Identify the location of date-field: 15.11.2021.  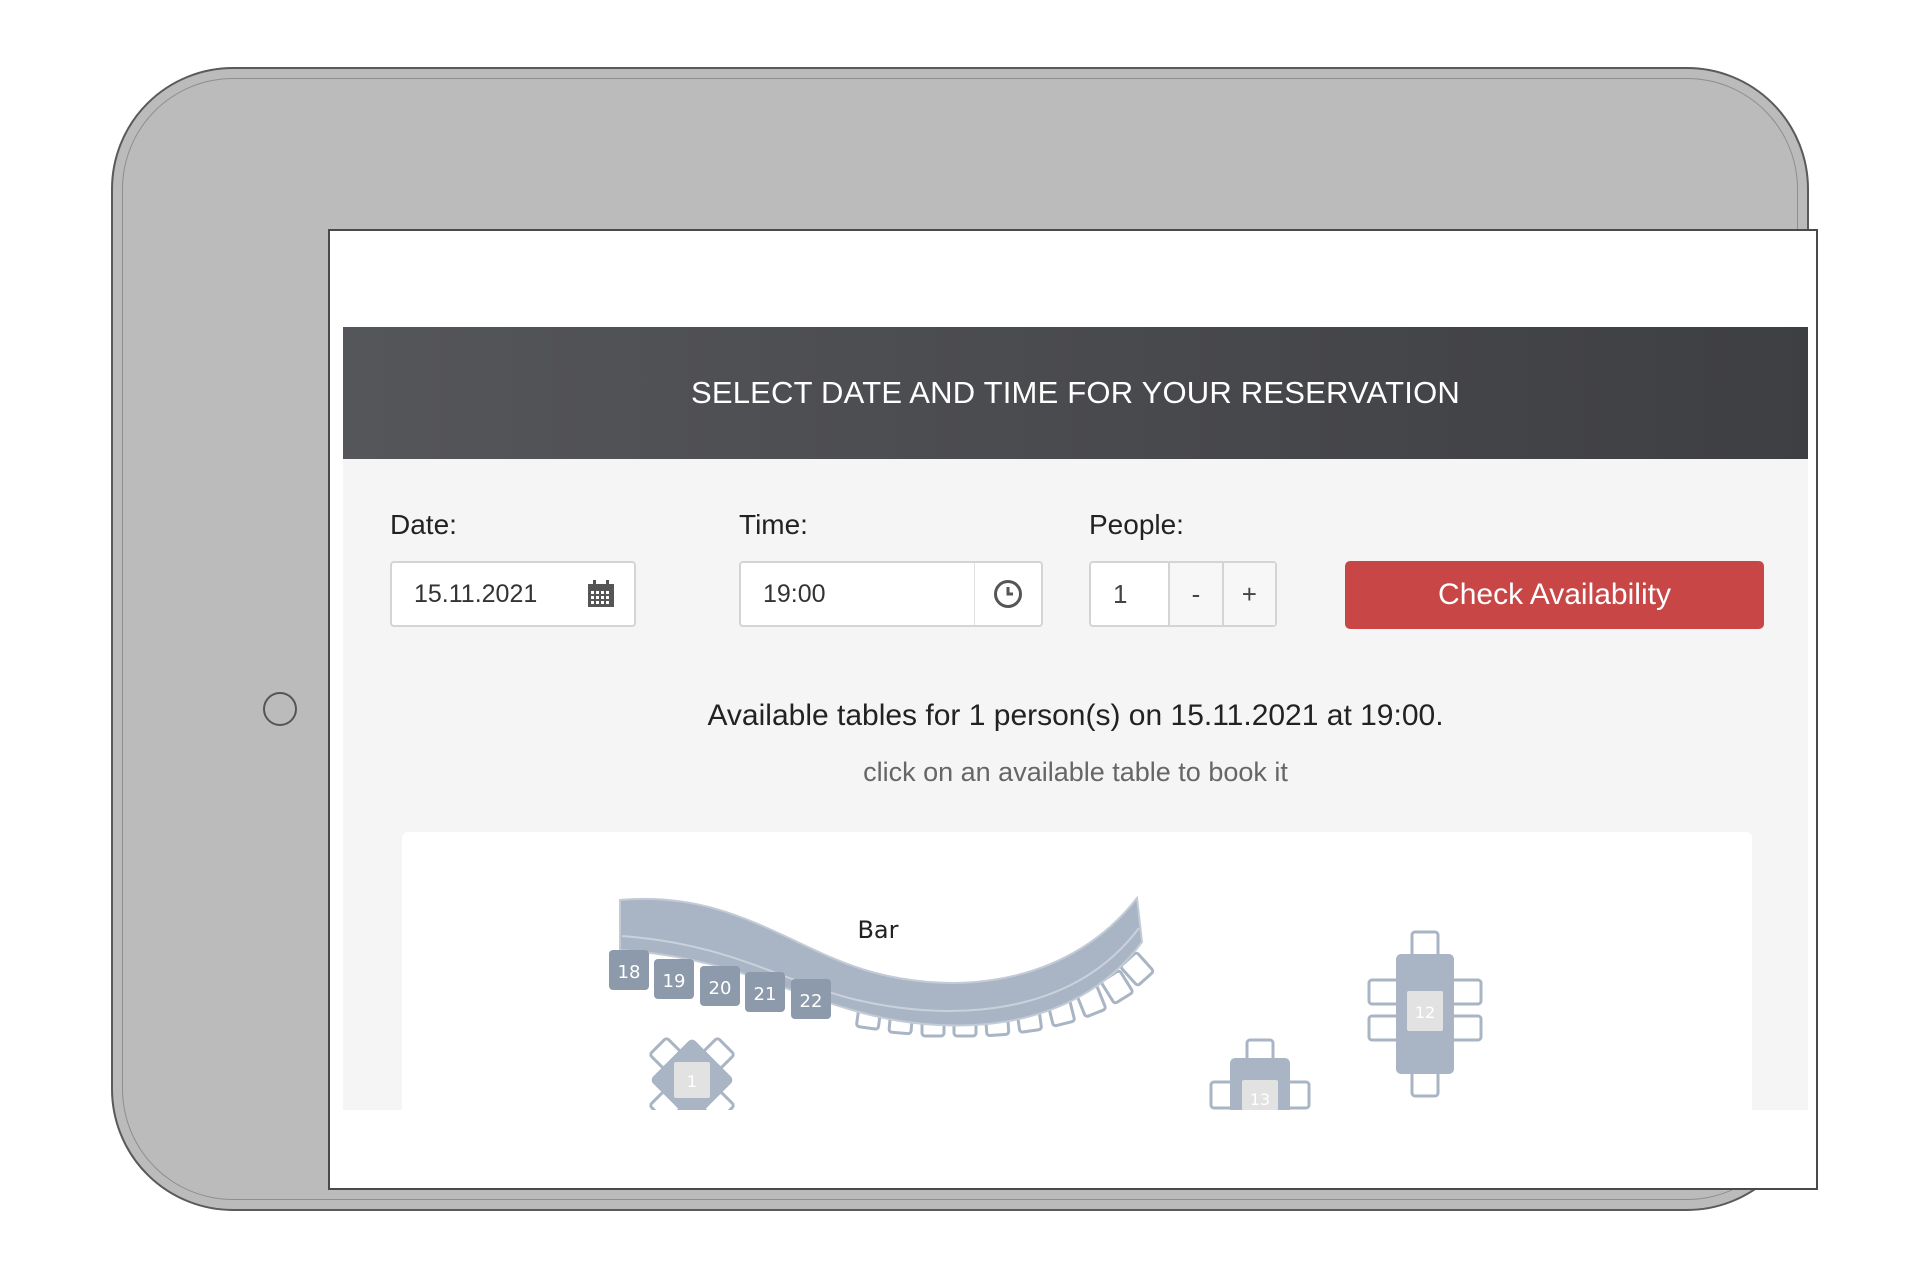
(513, 594).